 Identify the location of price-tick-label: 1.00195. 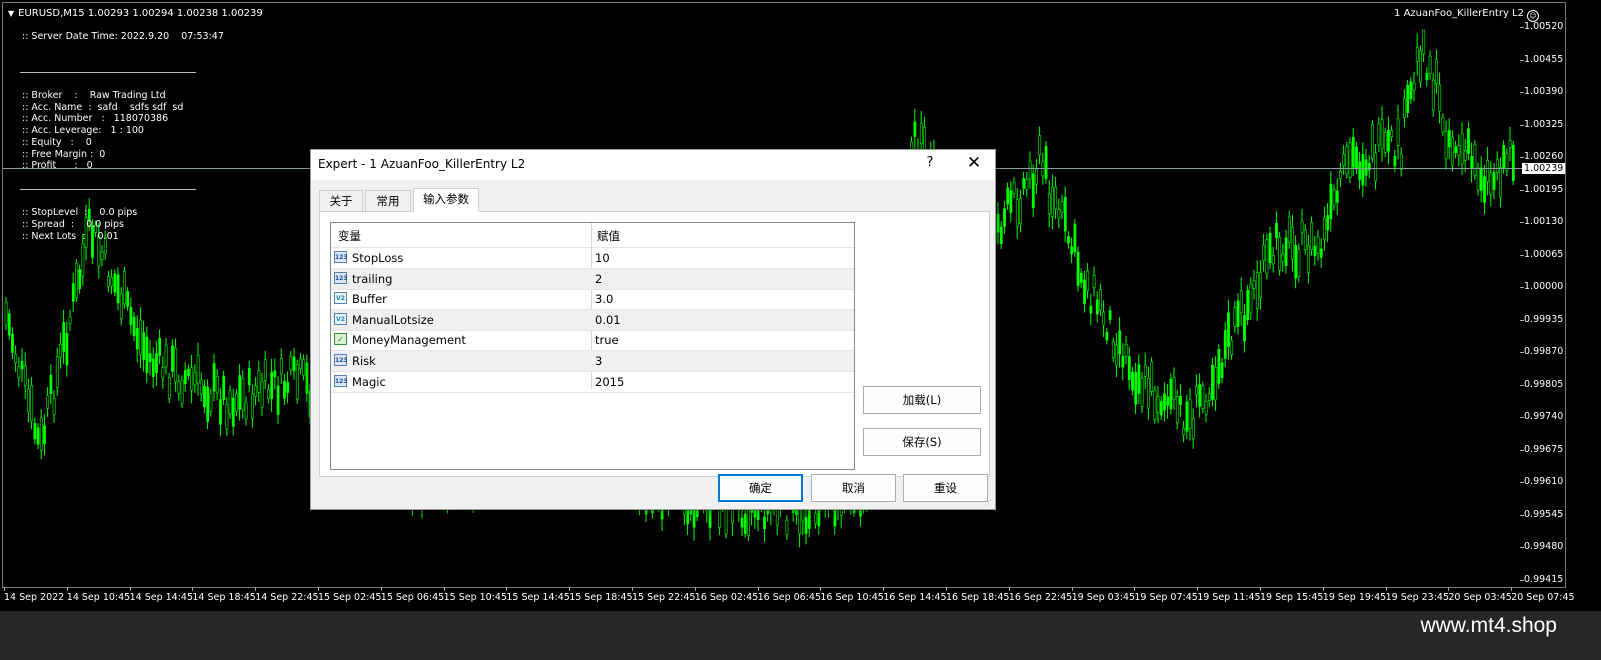
(1541, 189).